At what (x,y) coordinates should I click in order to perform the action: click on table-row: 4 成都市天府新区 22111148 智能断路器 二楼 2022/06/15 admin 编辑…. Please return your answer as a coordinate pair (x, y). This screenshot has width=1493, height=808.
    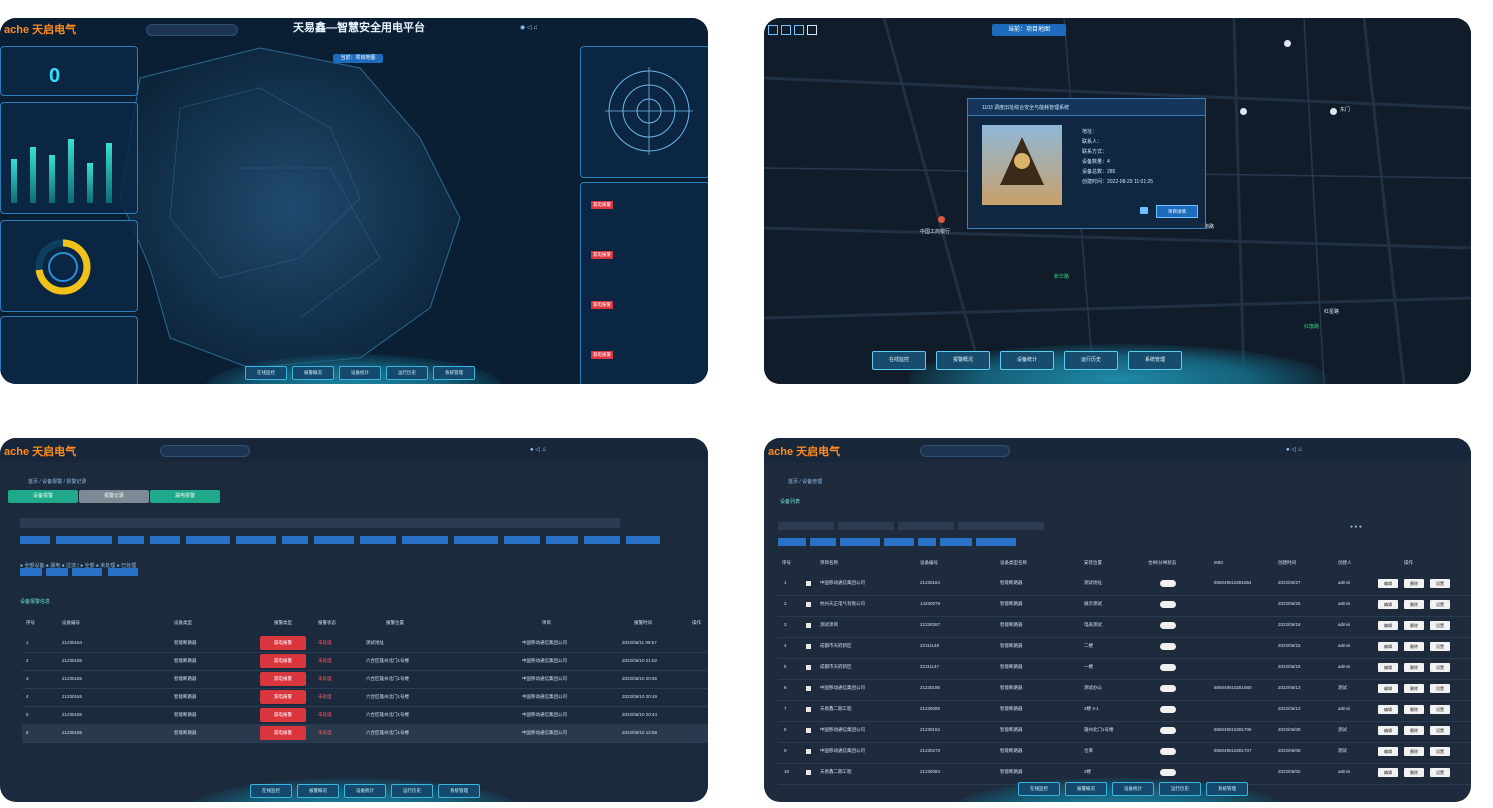
    Looking at the image, I should click on (1124, 648).